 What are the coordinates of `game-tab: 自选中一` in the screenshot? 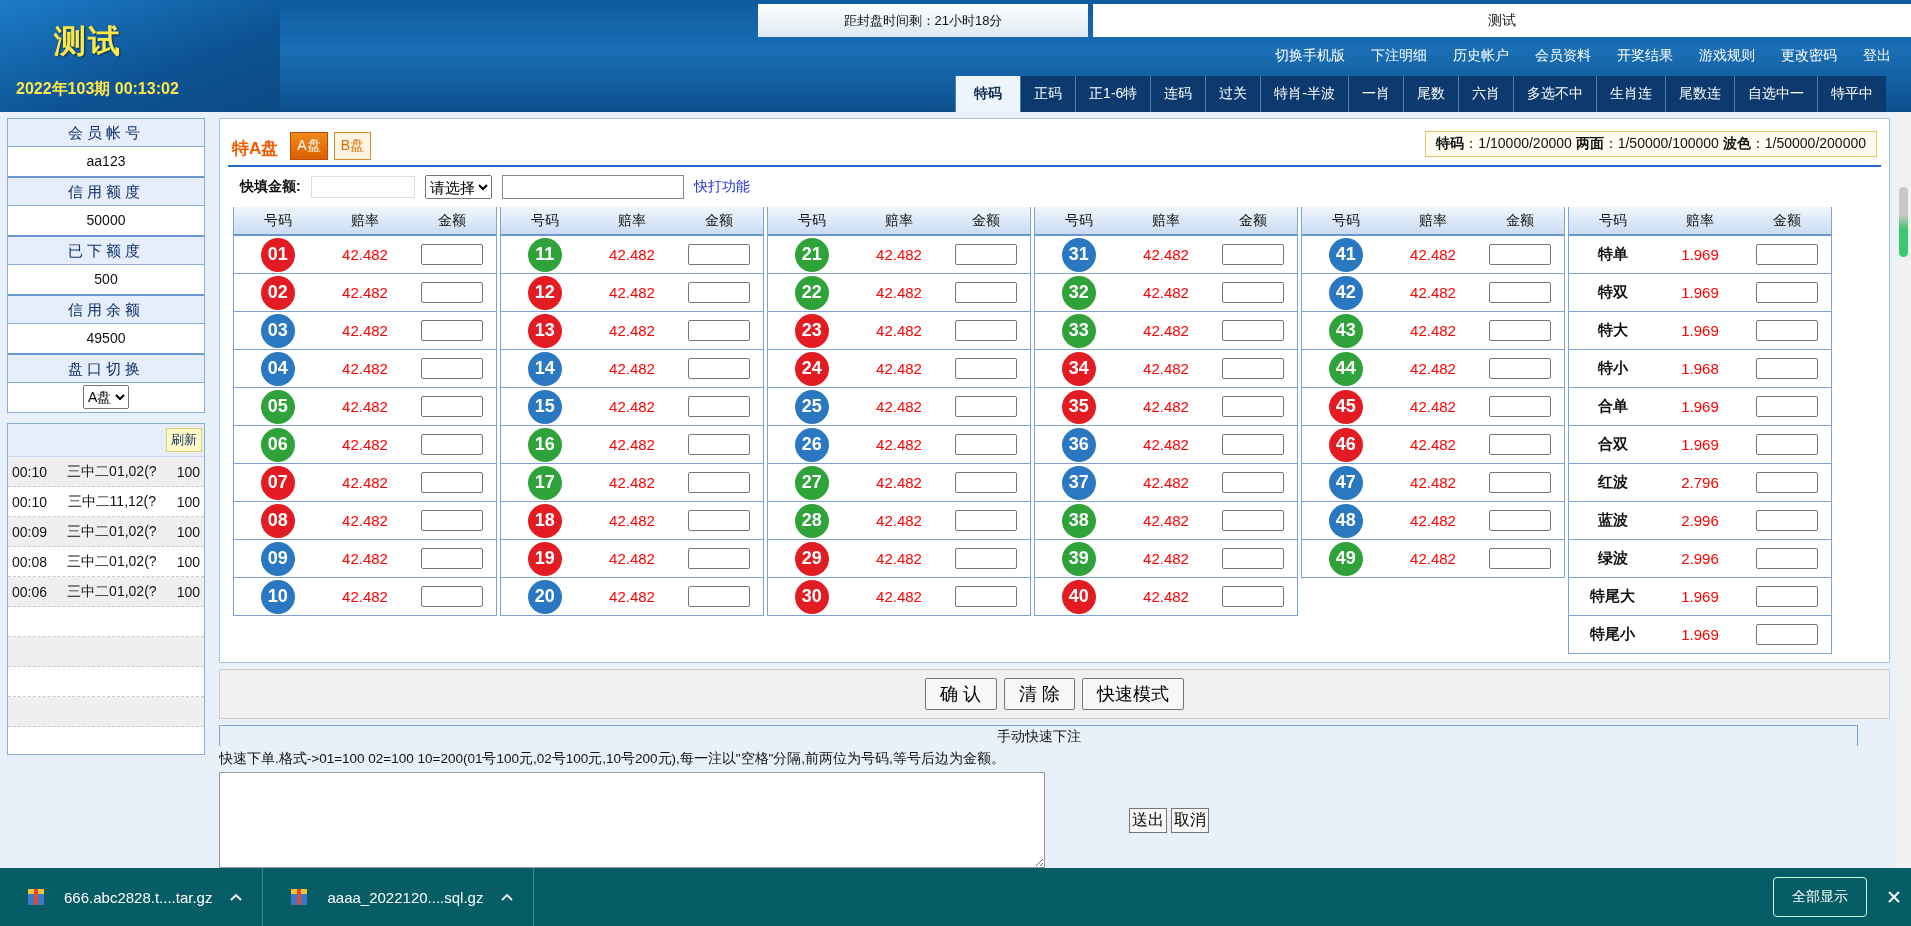 It's located at (1775, 94).